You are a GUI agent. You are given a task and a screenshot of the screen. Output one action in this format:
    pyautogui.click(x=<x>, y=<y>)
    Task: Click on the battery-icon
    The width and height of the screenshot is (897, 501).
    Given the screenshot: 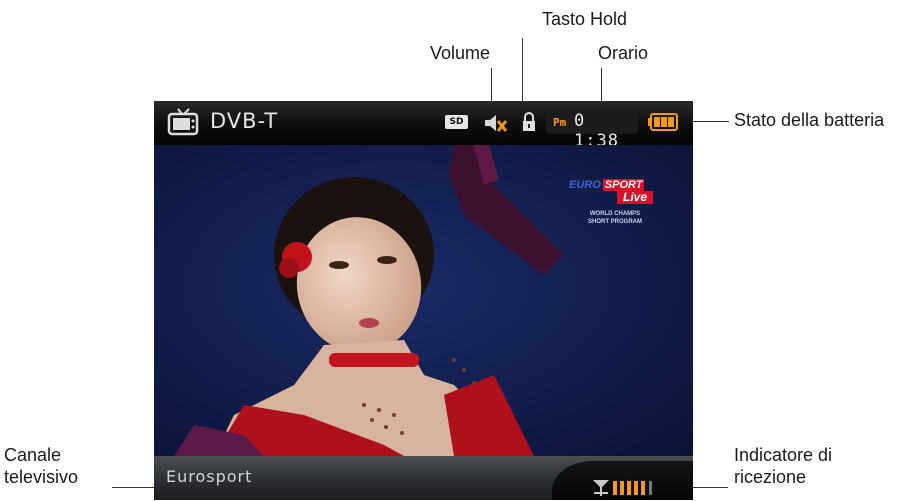 What is the action you would take?
    pyautogui.click(x=663, y=122)
    